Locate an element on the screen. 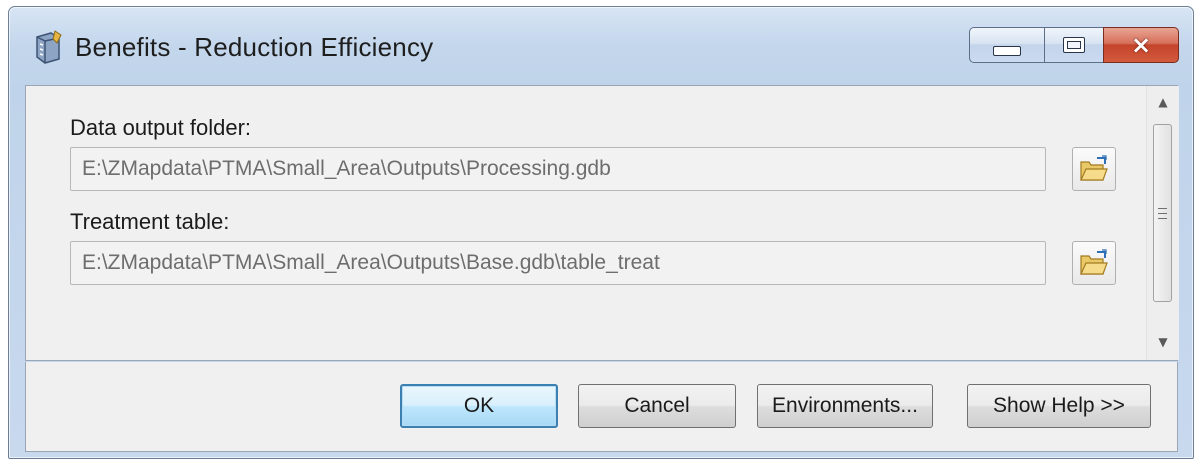  minimize-icon is located at coordinates (1007, 51).